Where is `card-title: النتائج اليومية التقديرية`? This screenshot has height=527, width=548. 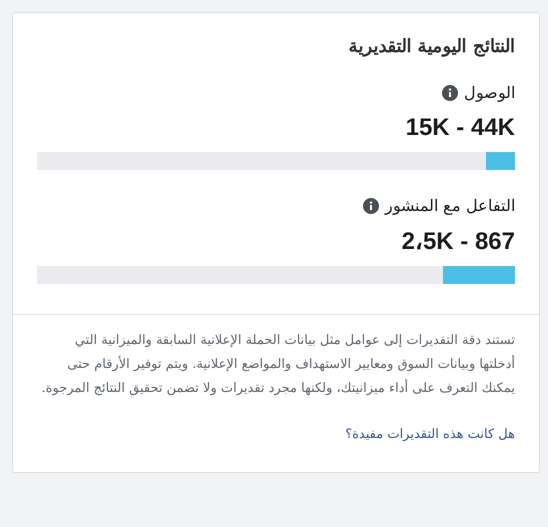 card-title: النتائج اليومية التقديرية is located at coordinates (431, 46).